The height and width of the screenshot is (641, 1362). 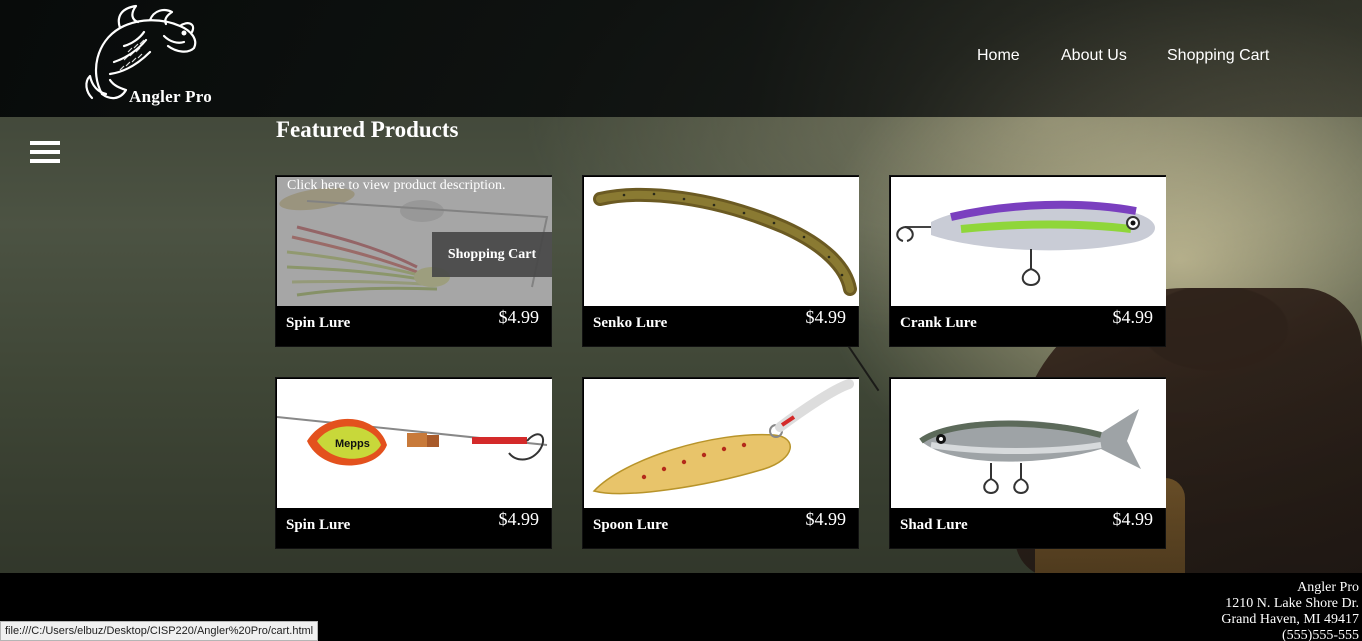 I want to click on product-card-senko-lure: Senko Lure $4.99, so click(x=720, y=261).